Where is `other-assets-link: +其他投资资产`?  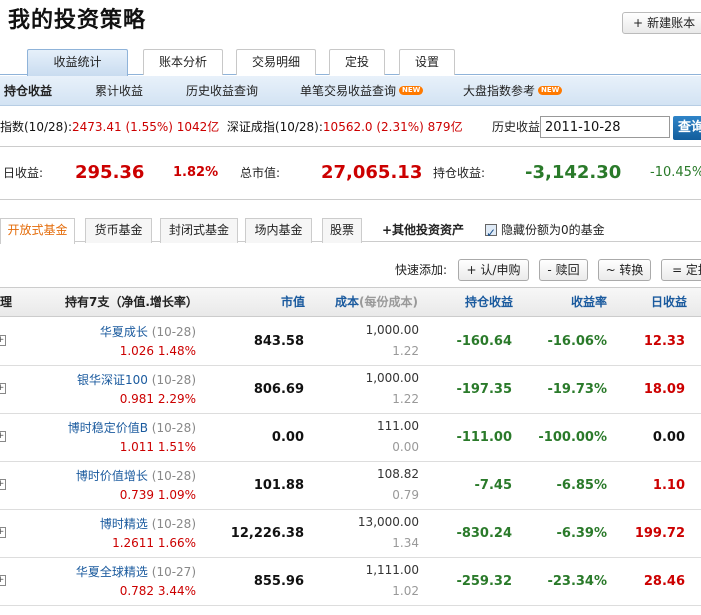 other-assets-link: +其他投资资产 is located at coordinates (423, 230).